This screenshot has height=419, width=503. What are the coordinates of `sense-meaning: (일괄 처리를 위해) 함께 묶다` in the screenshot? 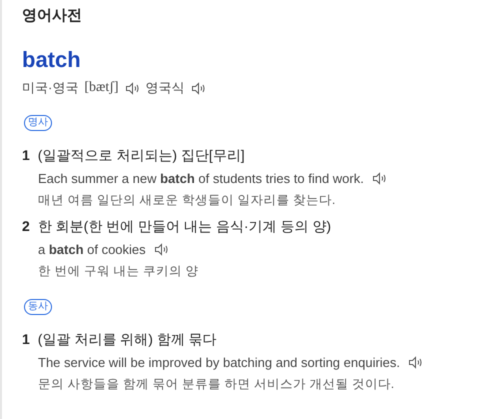 It's located at (127, 339).